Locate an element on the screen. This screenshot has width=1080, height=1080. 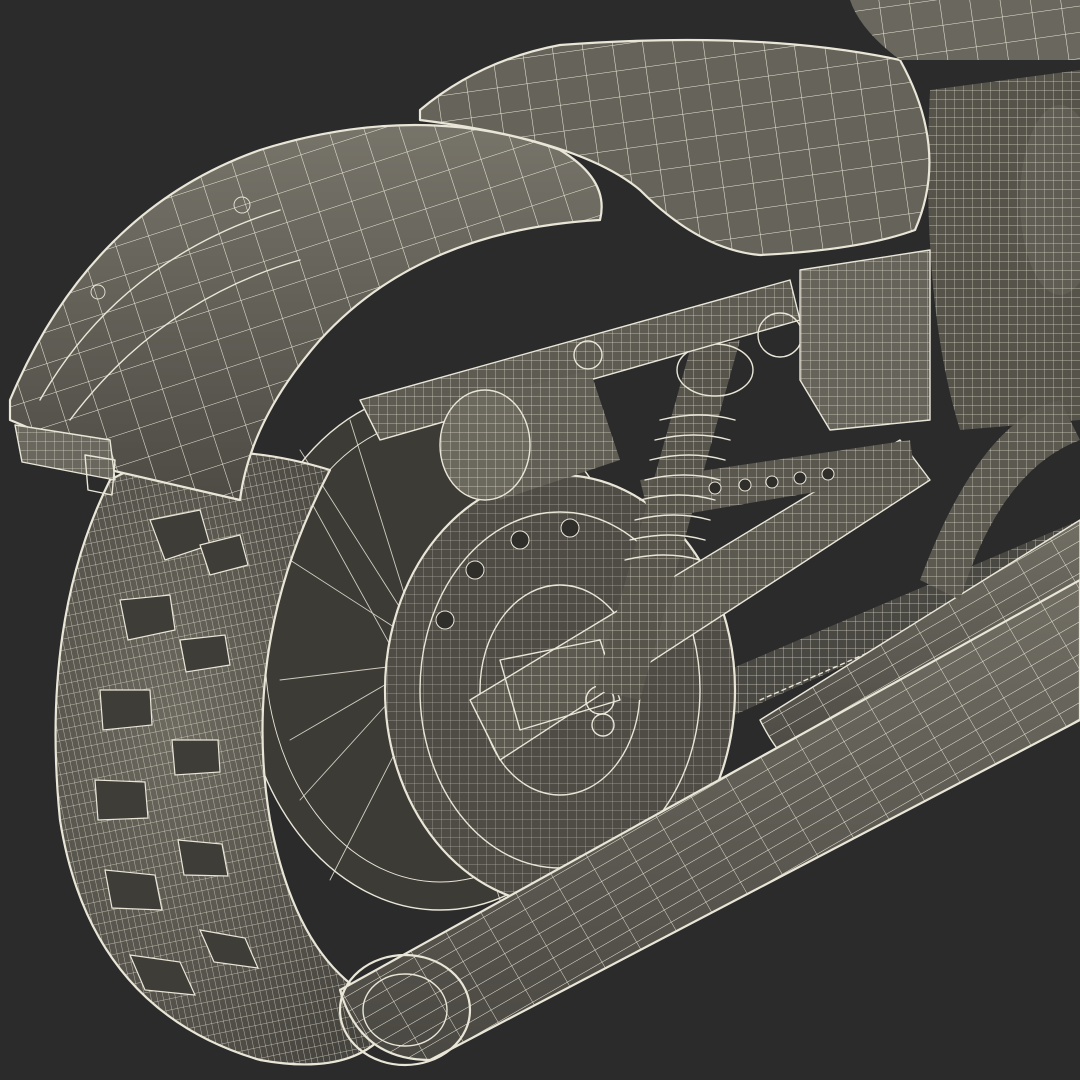
engine-block-icon is located at coordinates (1004, 250).